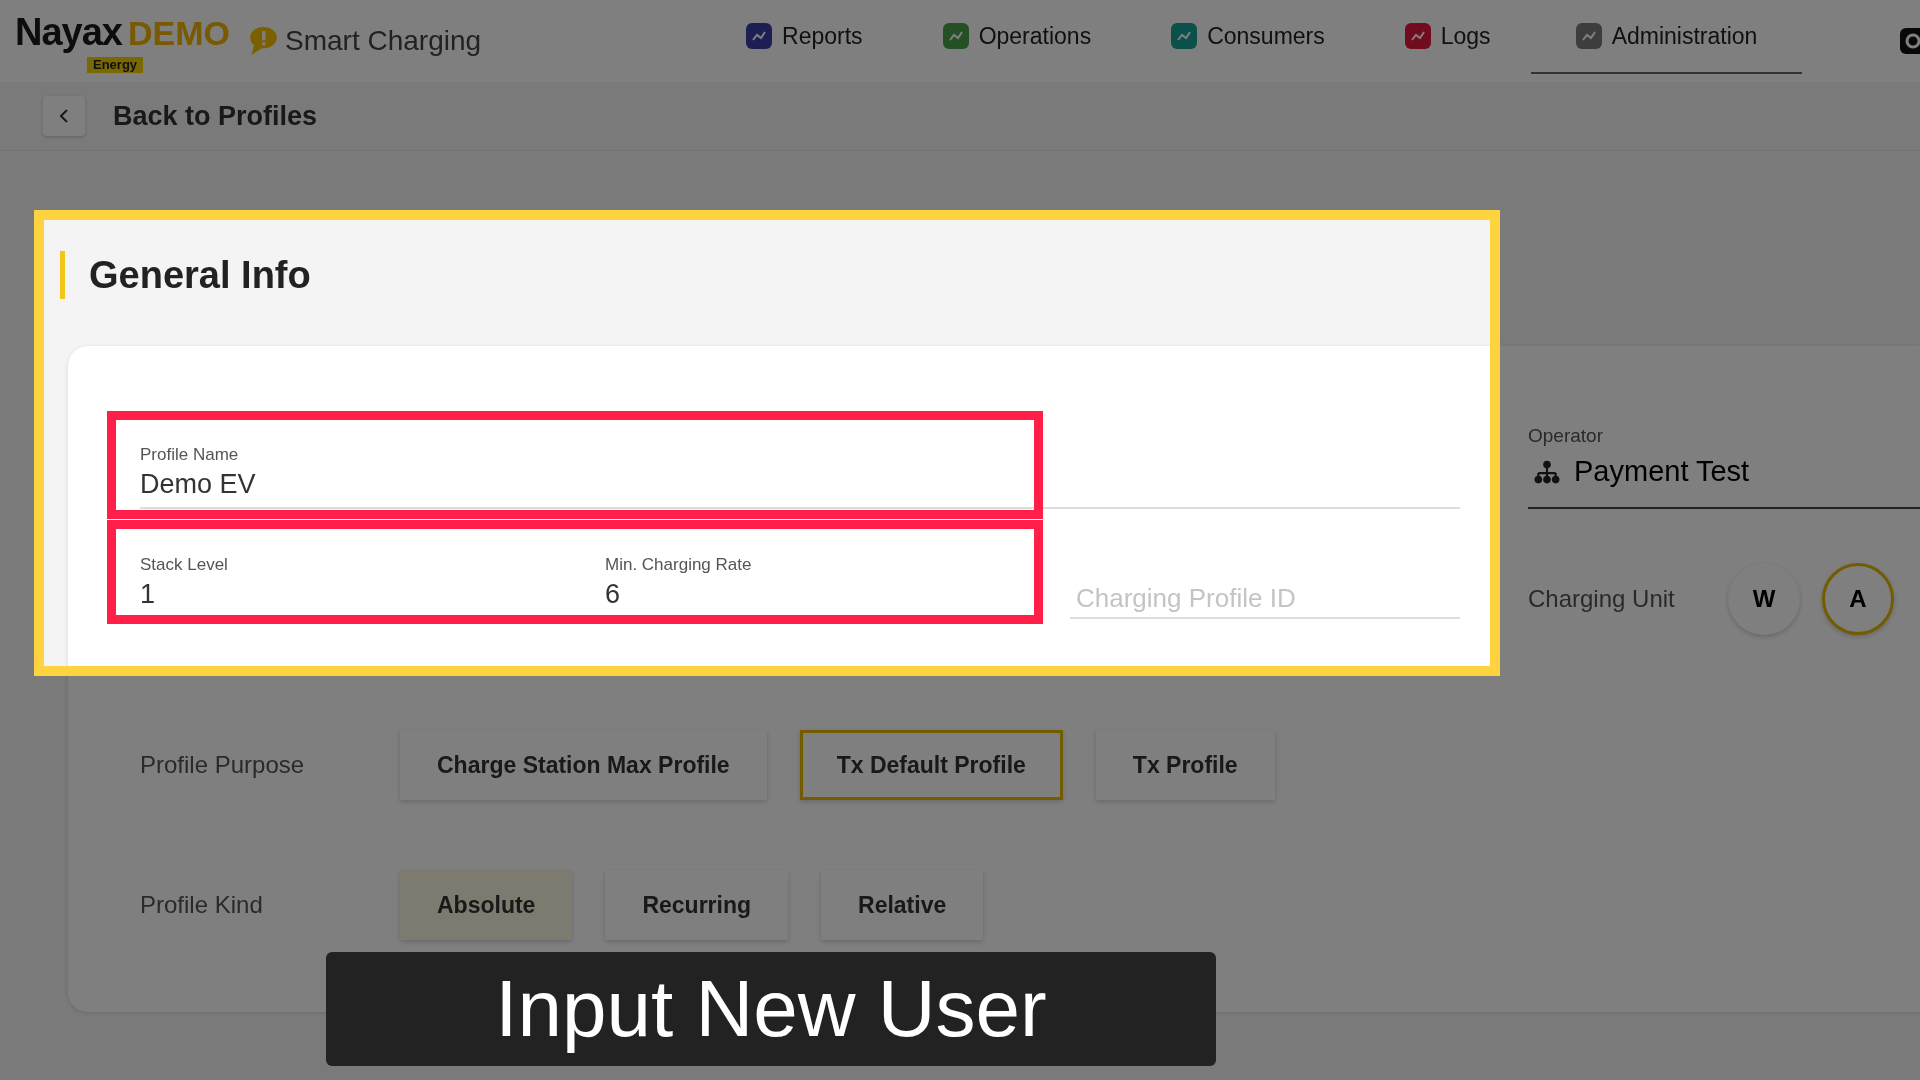 This screenshot has height=1080, width=1920. I want to click on section-accent, so click(62, 275).